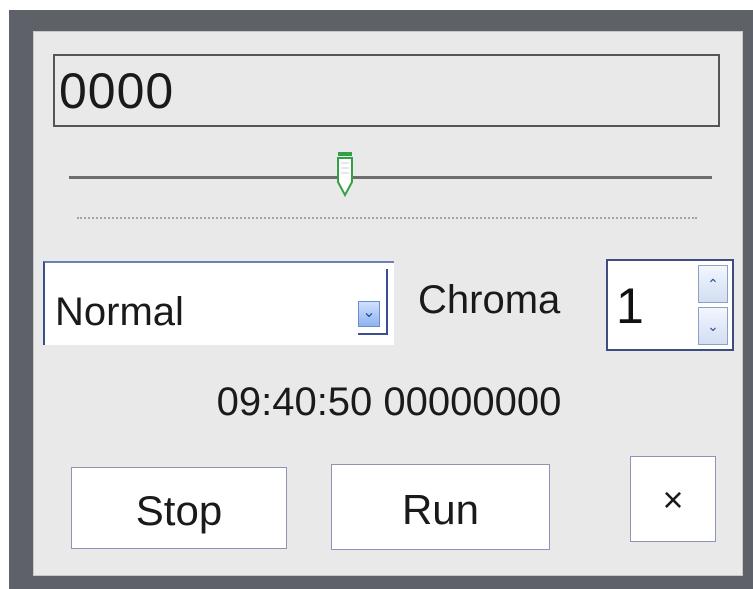 The image size is (753, 589). I want to click on status-timestamp: 09:40:50 00000000, so click(389, 402).